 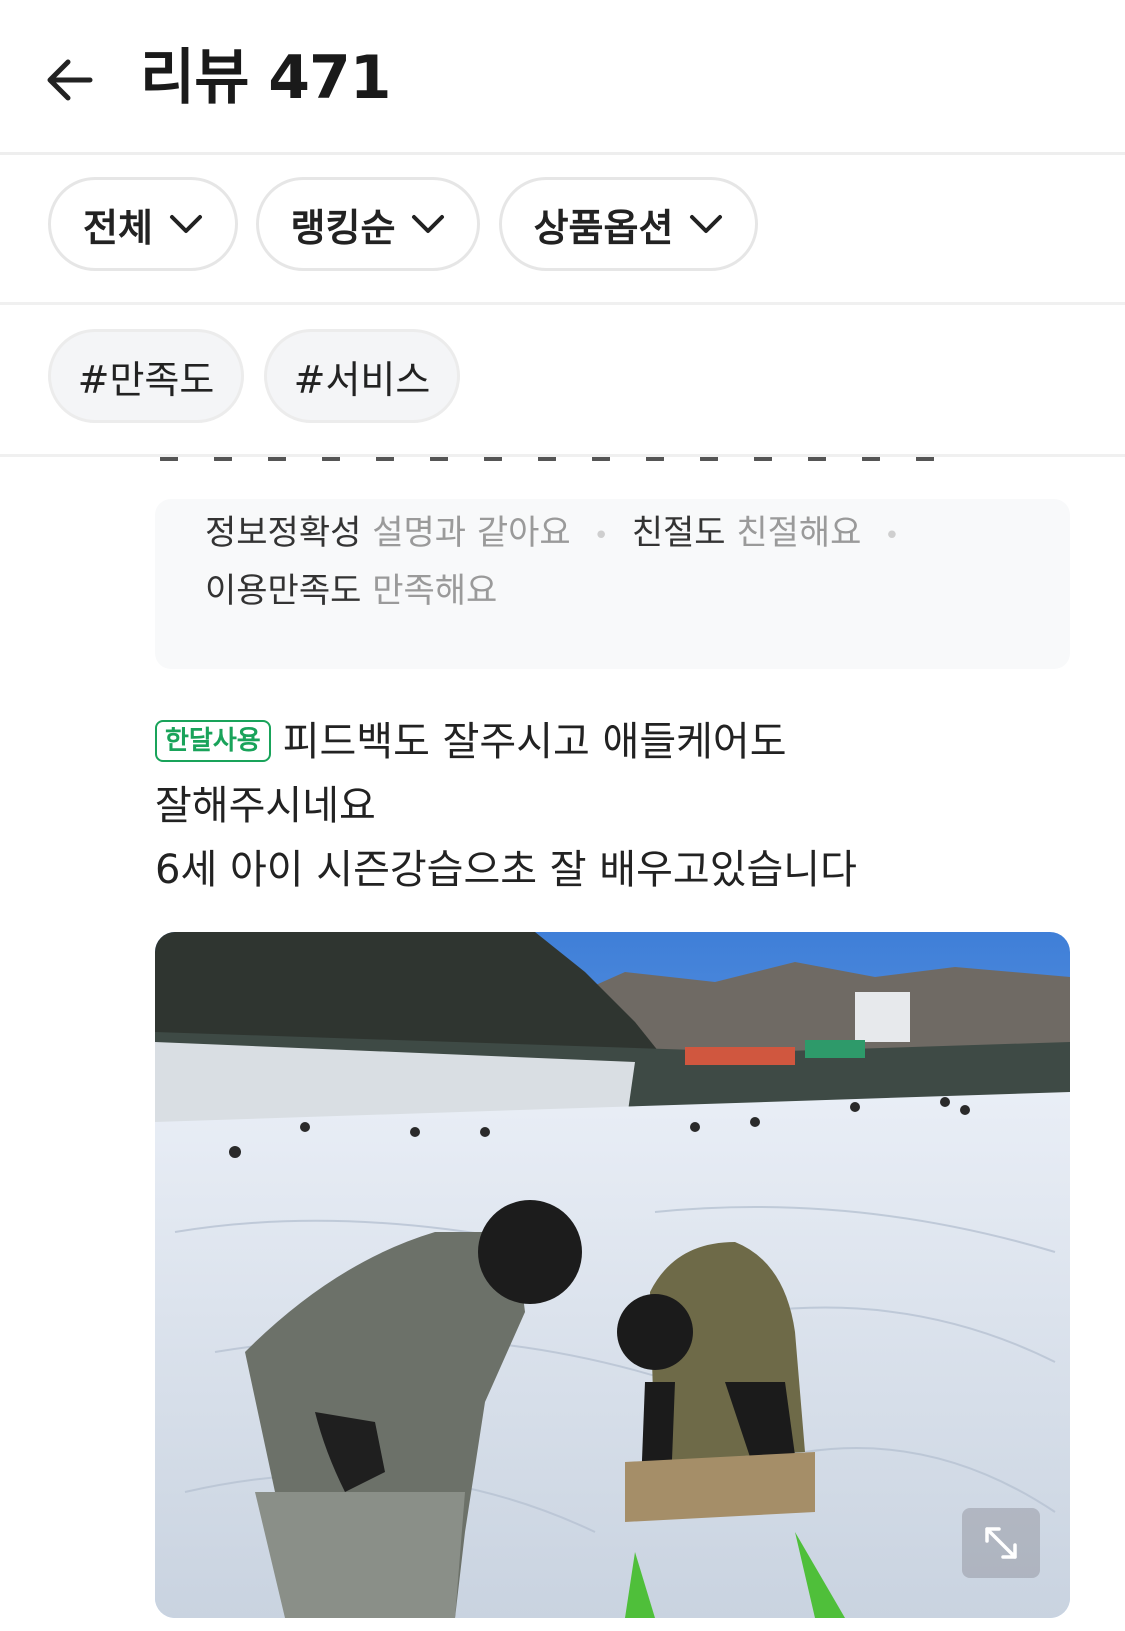 What do you see at coordinates (799, 533) in the screenshot?
I see `rating-value: 친절해요` at bounding box center [799, 533].